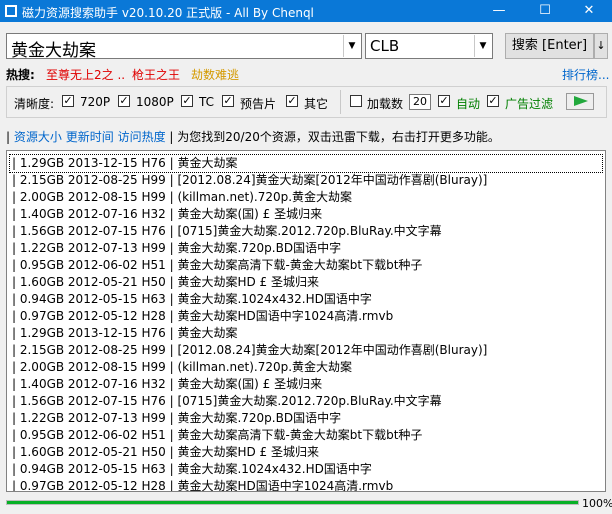 The image size is (612, 514). What do you see at coordinates (429, 46) in the screenshot?
I see `site-select: CLB ▼` at bounding box center [429, 46].